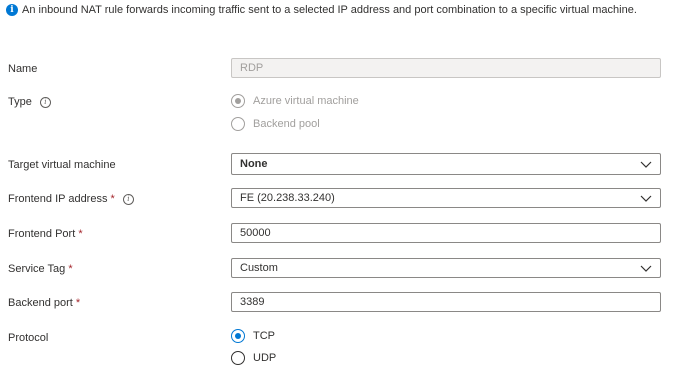  What do you see at coordinates (58, 199) in the screenshot?
I see `frontend-ip-label: Frontend IP address` at bounding box center [58, 199].